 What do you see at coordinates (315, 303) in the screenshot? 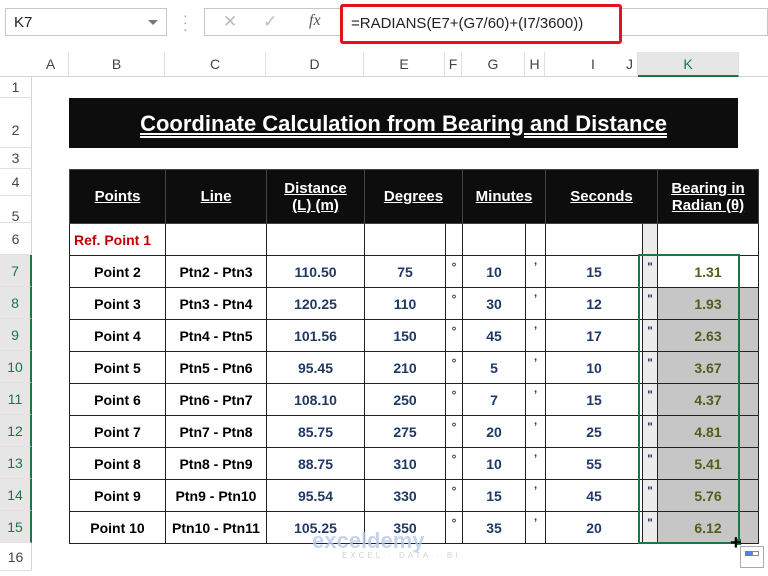
I see `distance-cell: 120.25` at bounding box center [315, 303].